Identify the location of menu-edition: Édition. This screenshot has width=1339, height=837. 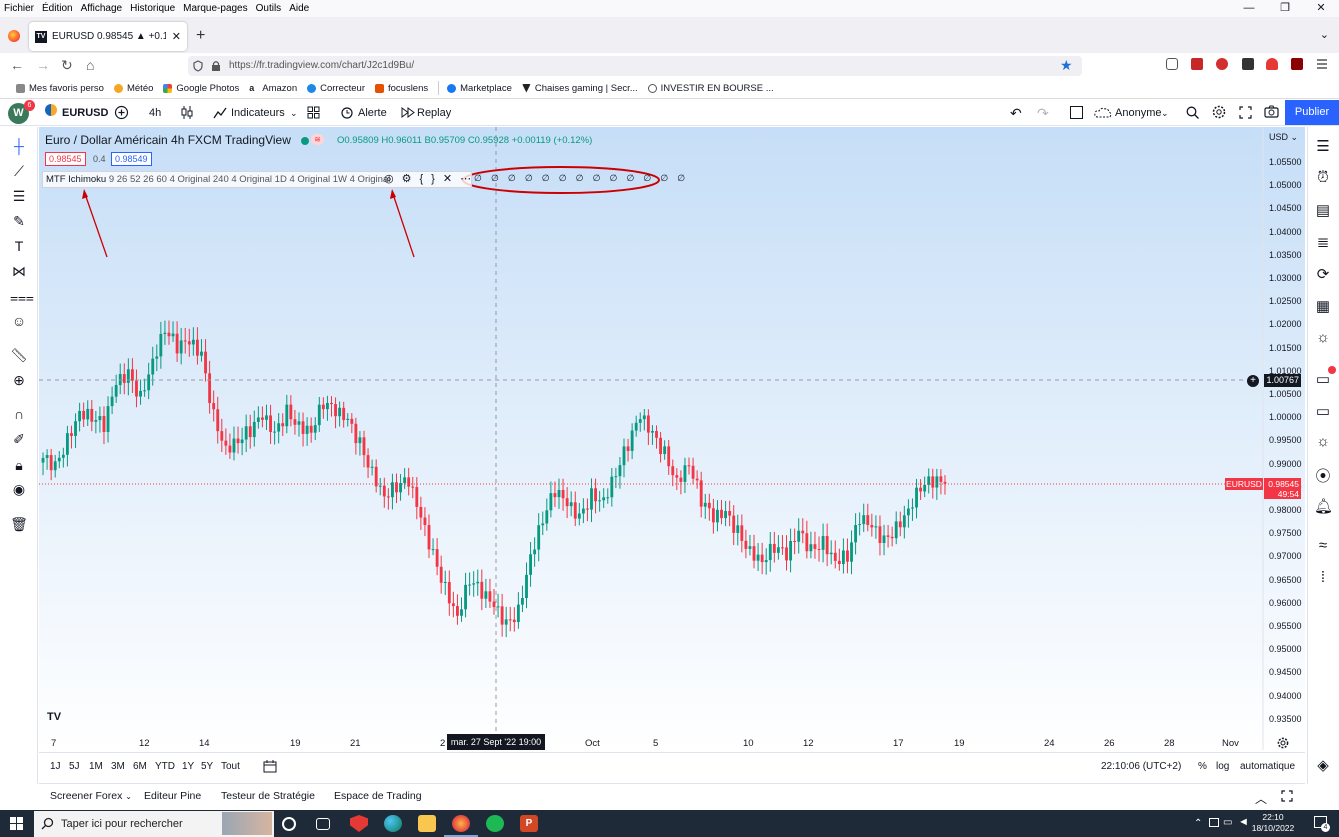
(57, 8).